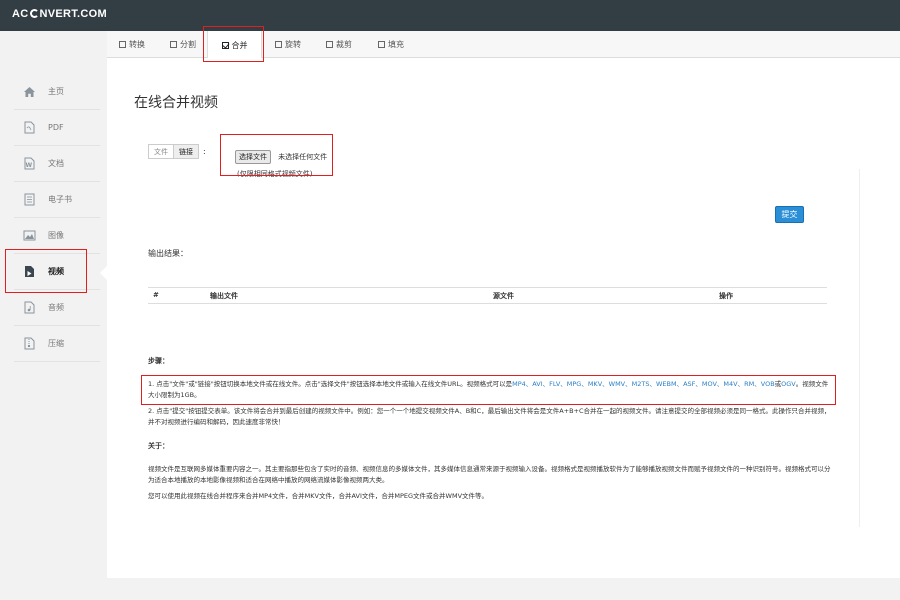 The image size is (900, 600). I want to click on column-header-index: #, so click(156, 295).